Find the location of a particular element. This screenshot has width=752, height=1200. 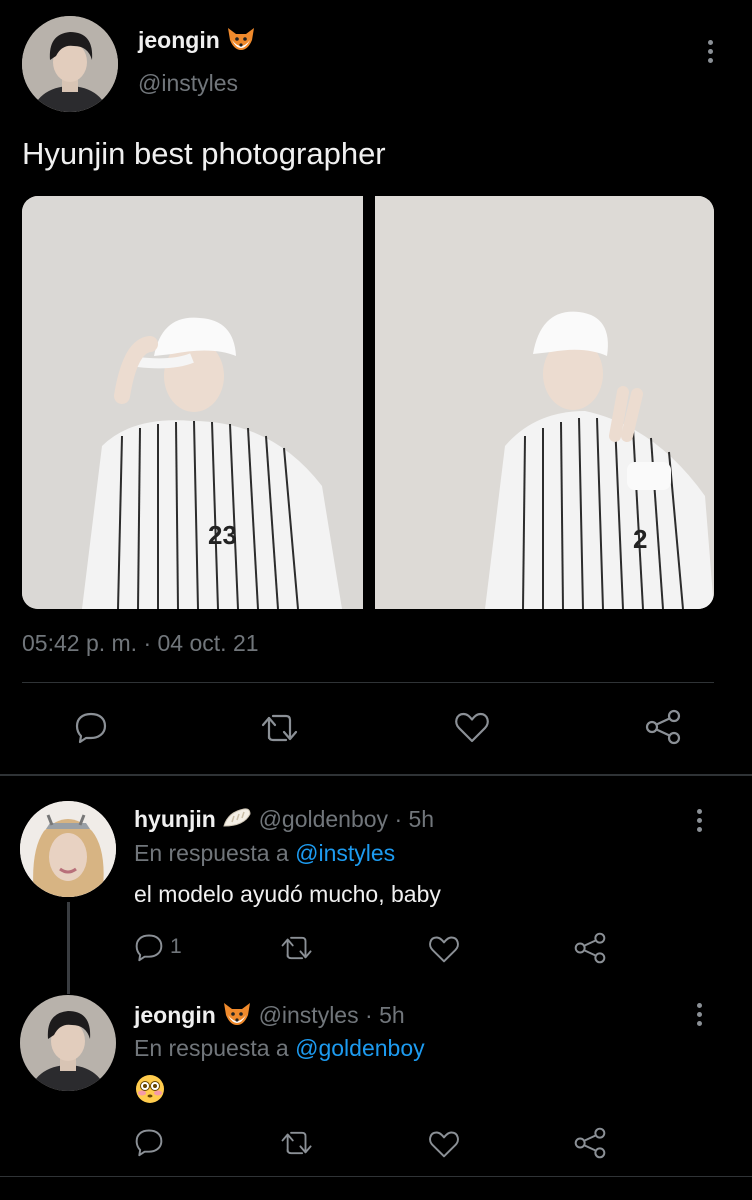

author-avatar is located at coordinates (70, 64).